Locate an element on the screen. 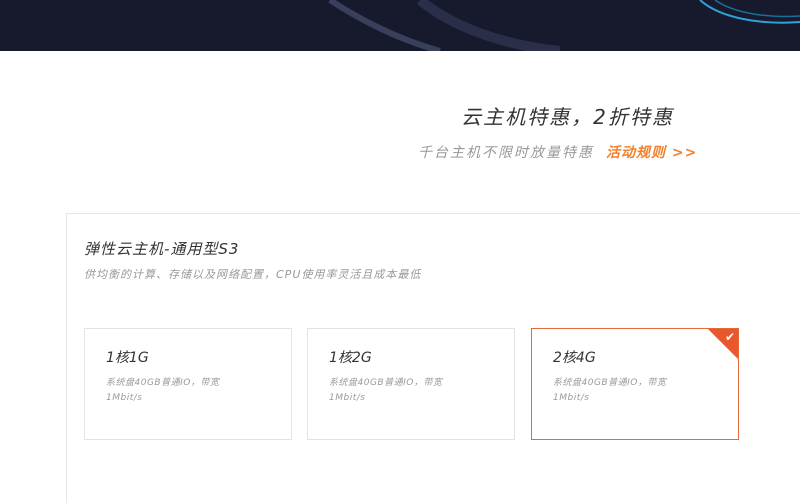  banner-decoration is located at coordinates (564, 25).